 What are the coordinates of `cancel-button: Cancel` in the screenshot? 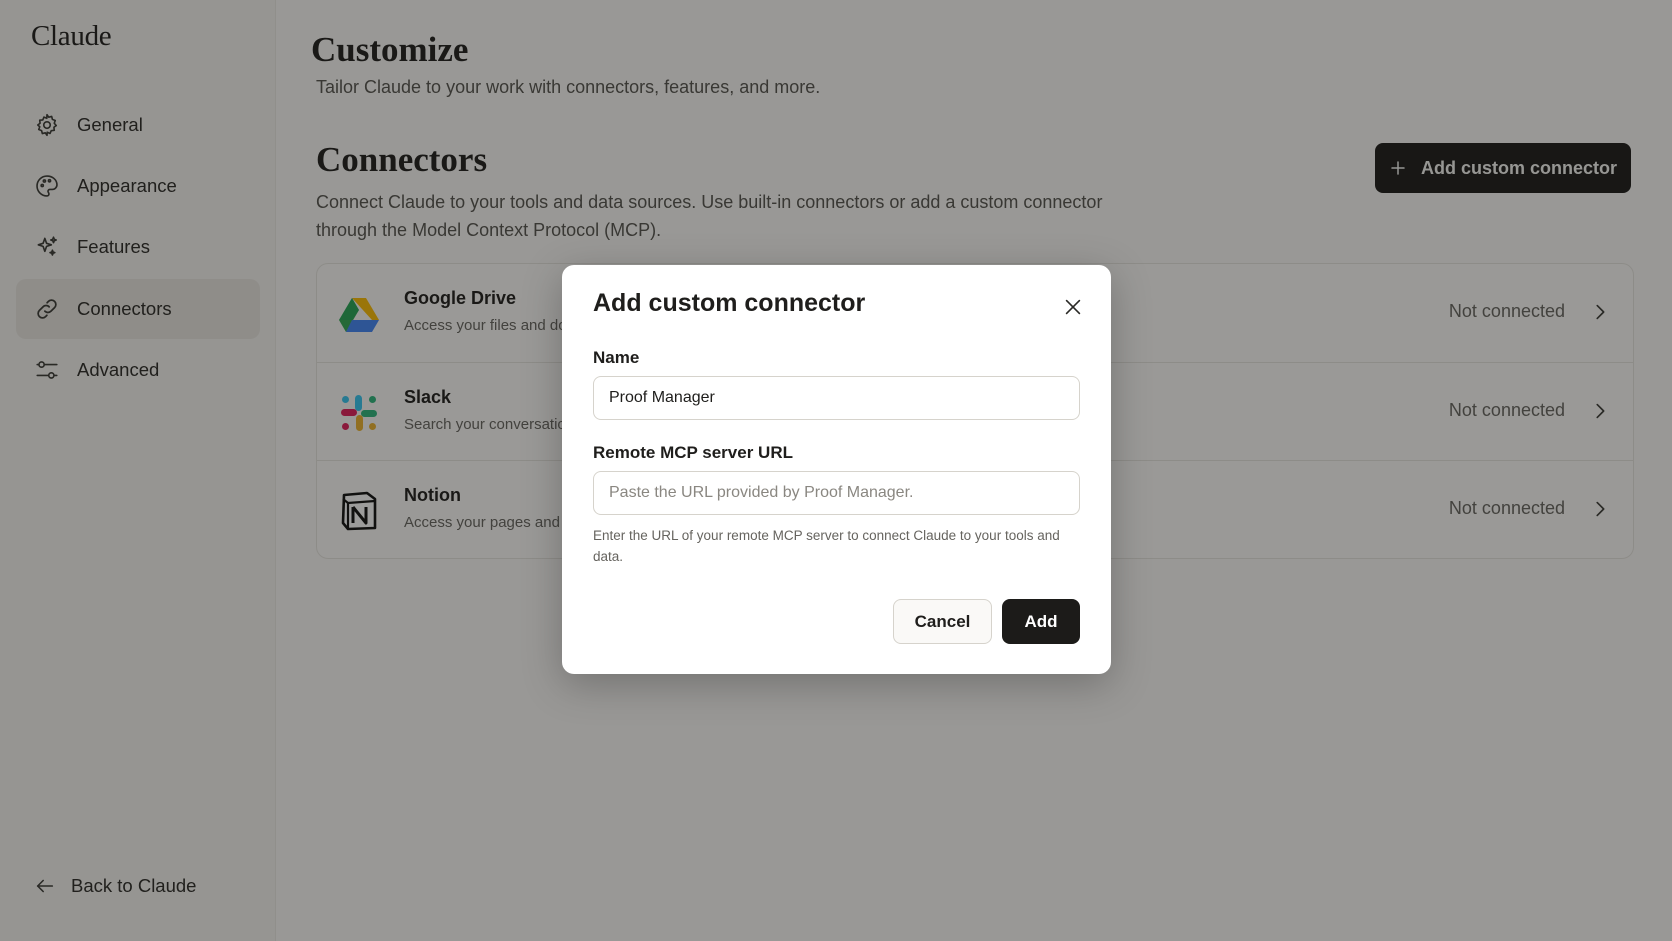 It's located at (942, 621).